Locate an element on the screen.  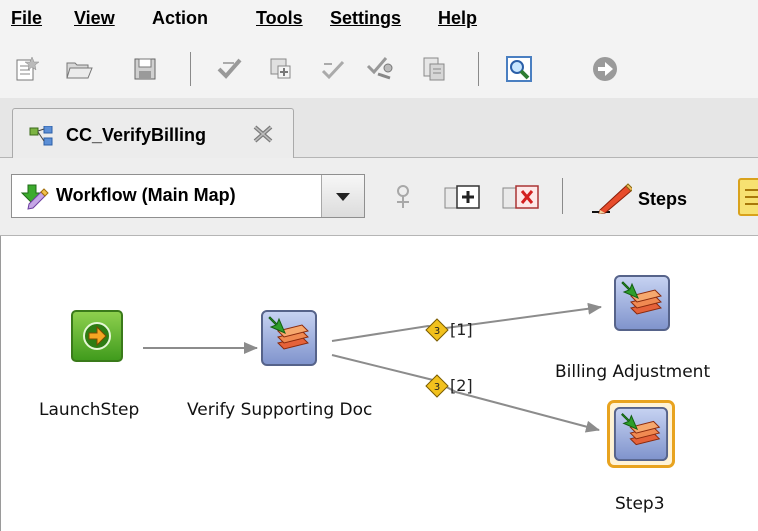
menu-view-label: View is located at coordinates (94, 18).